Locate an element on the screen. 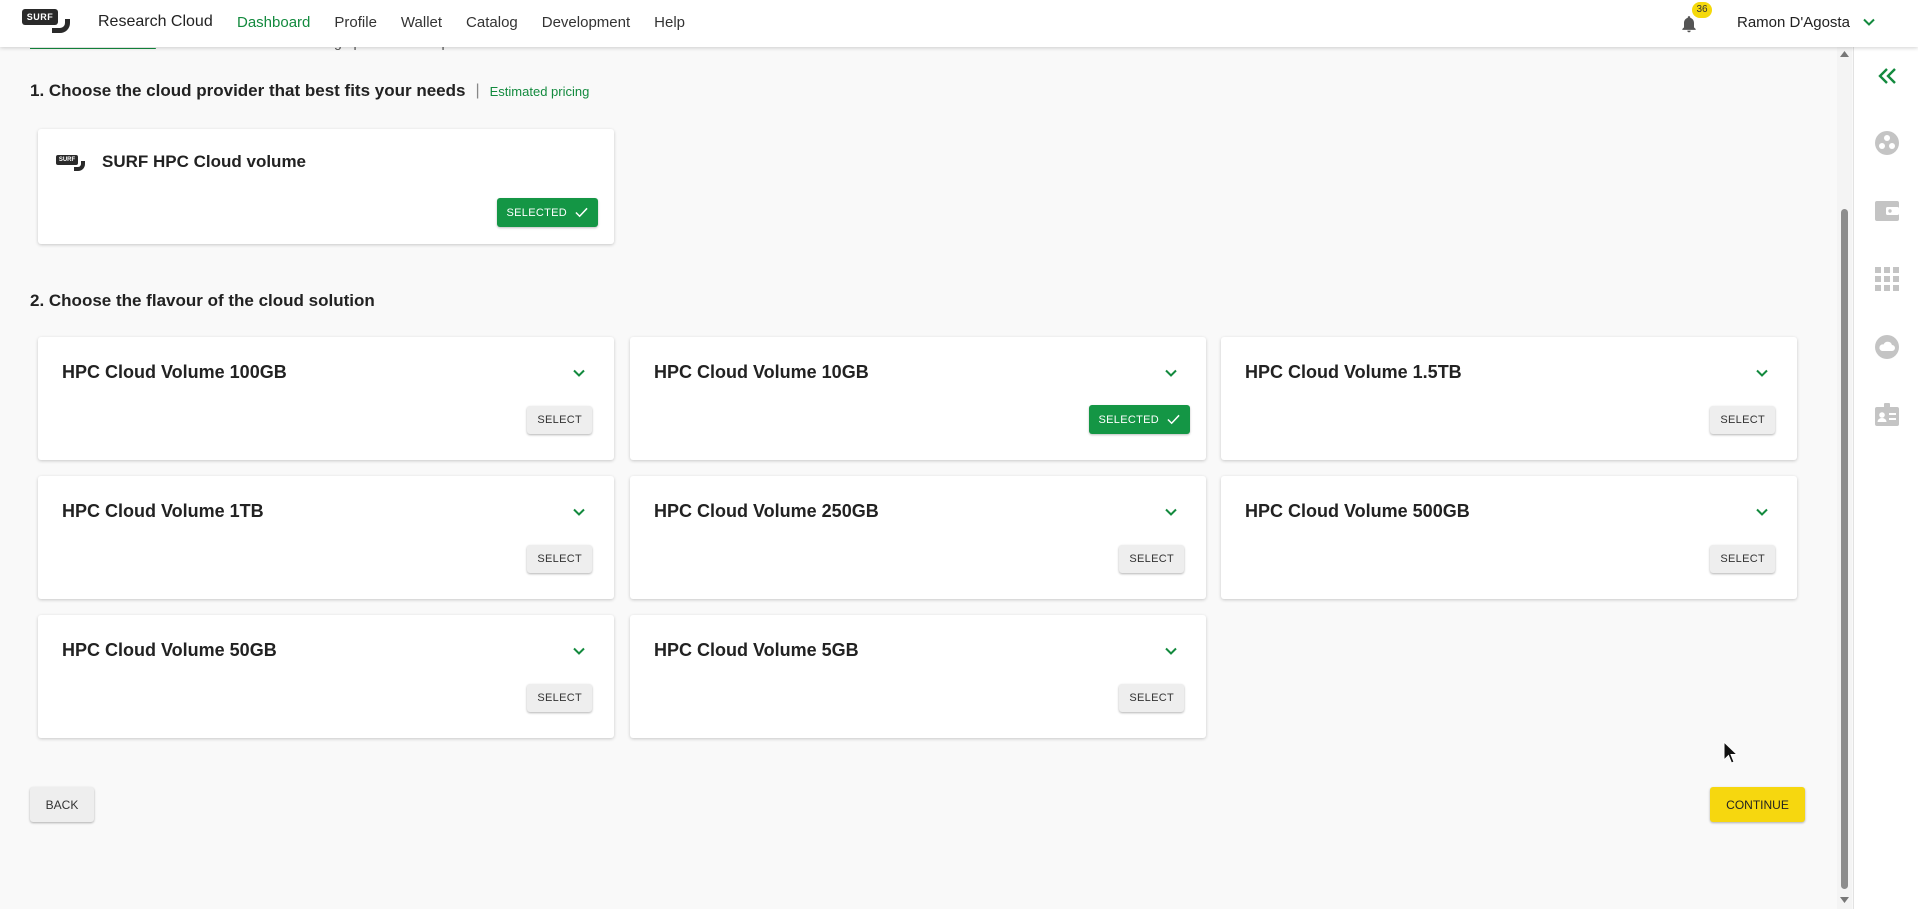 The height and width of the screenshot is (909, 1918). scrollbar-thumb is located at coordinates (1844, 549).